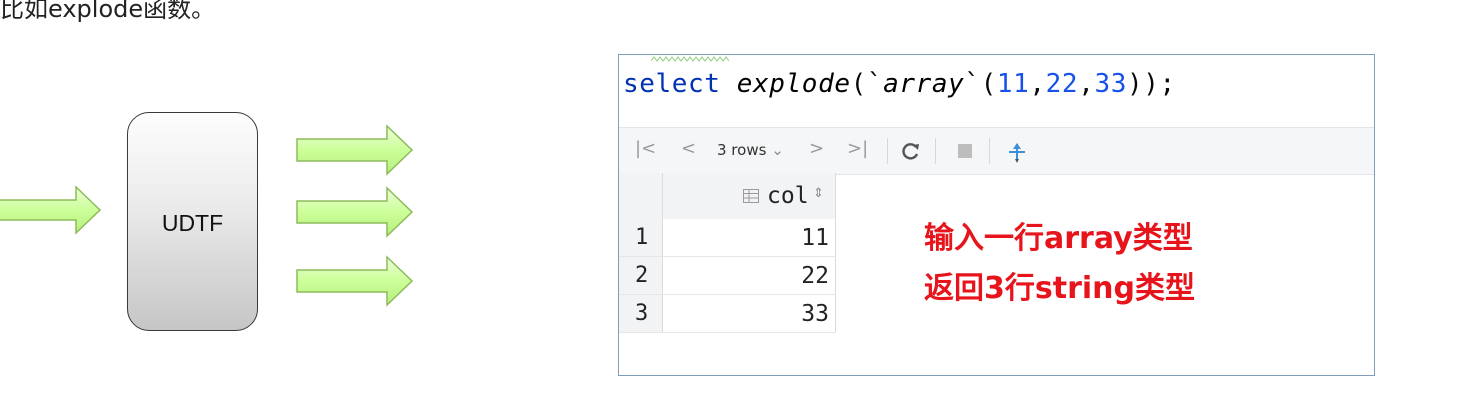 This screenshot has width=1473, height=416. Describe the element at coordinates (51, 210) in the screenshot. I see `input-arrow` at that location.